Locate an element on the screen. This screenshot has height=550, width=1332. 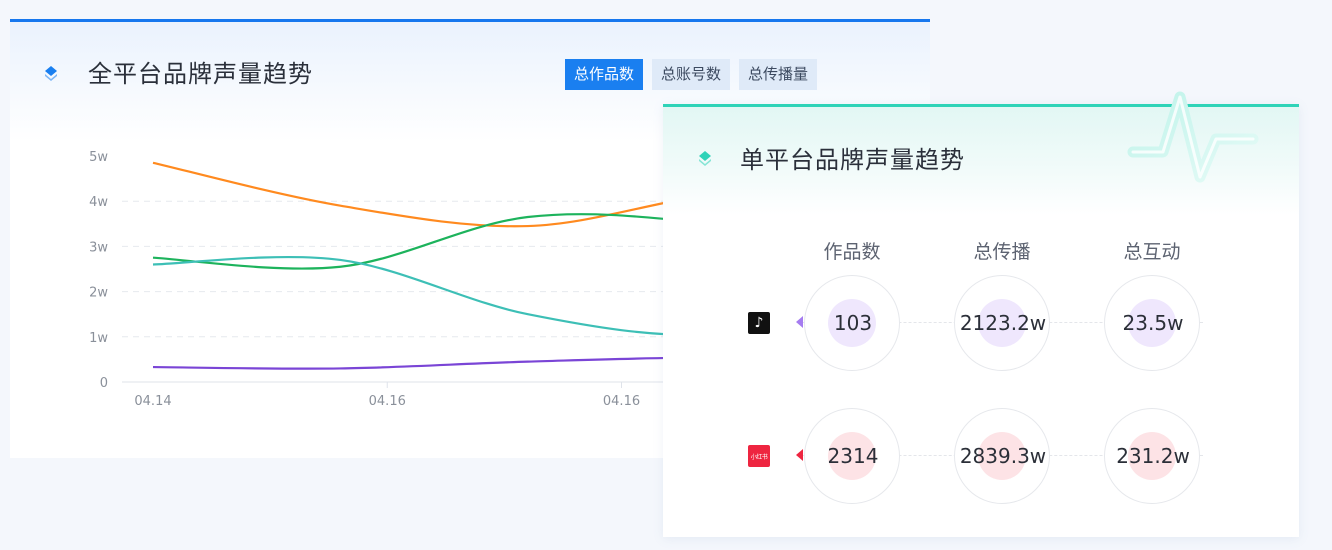
platform-card-title: 单平台品牌声量趋势 is located at coordinates (852, 160).